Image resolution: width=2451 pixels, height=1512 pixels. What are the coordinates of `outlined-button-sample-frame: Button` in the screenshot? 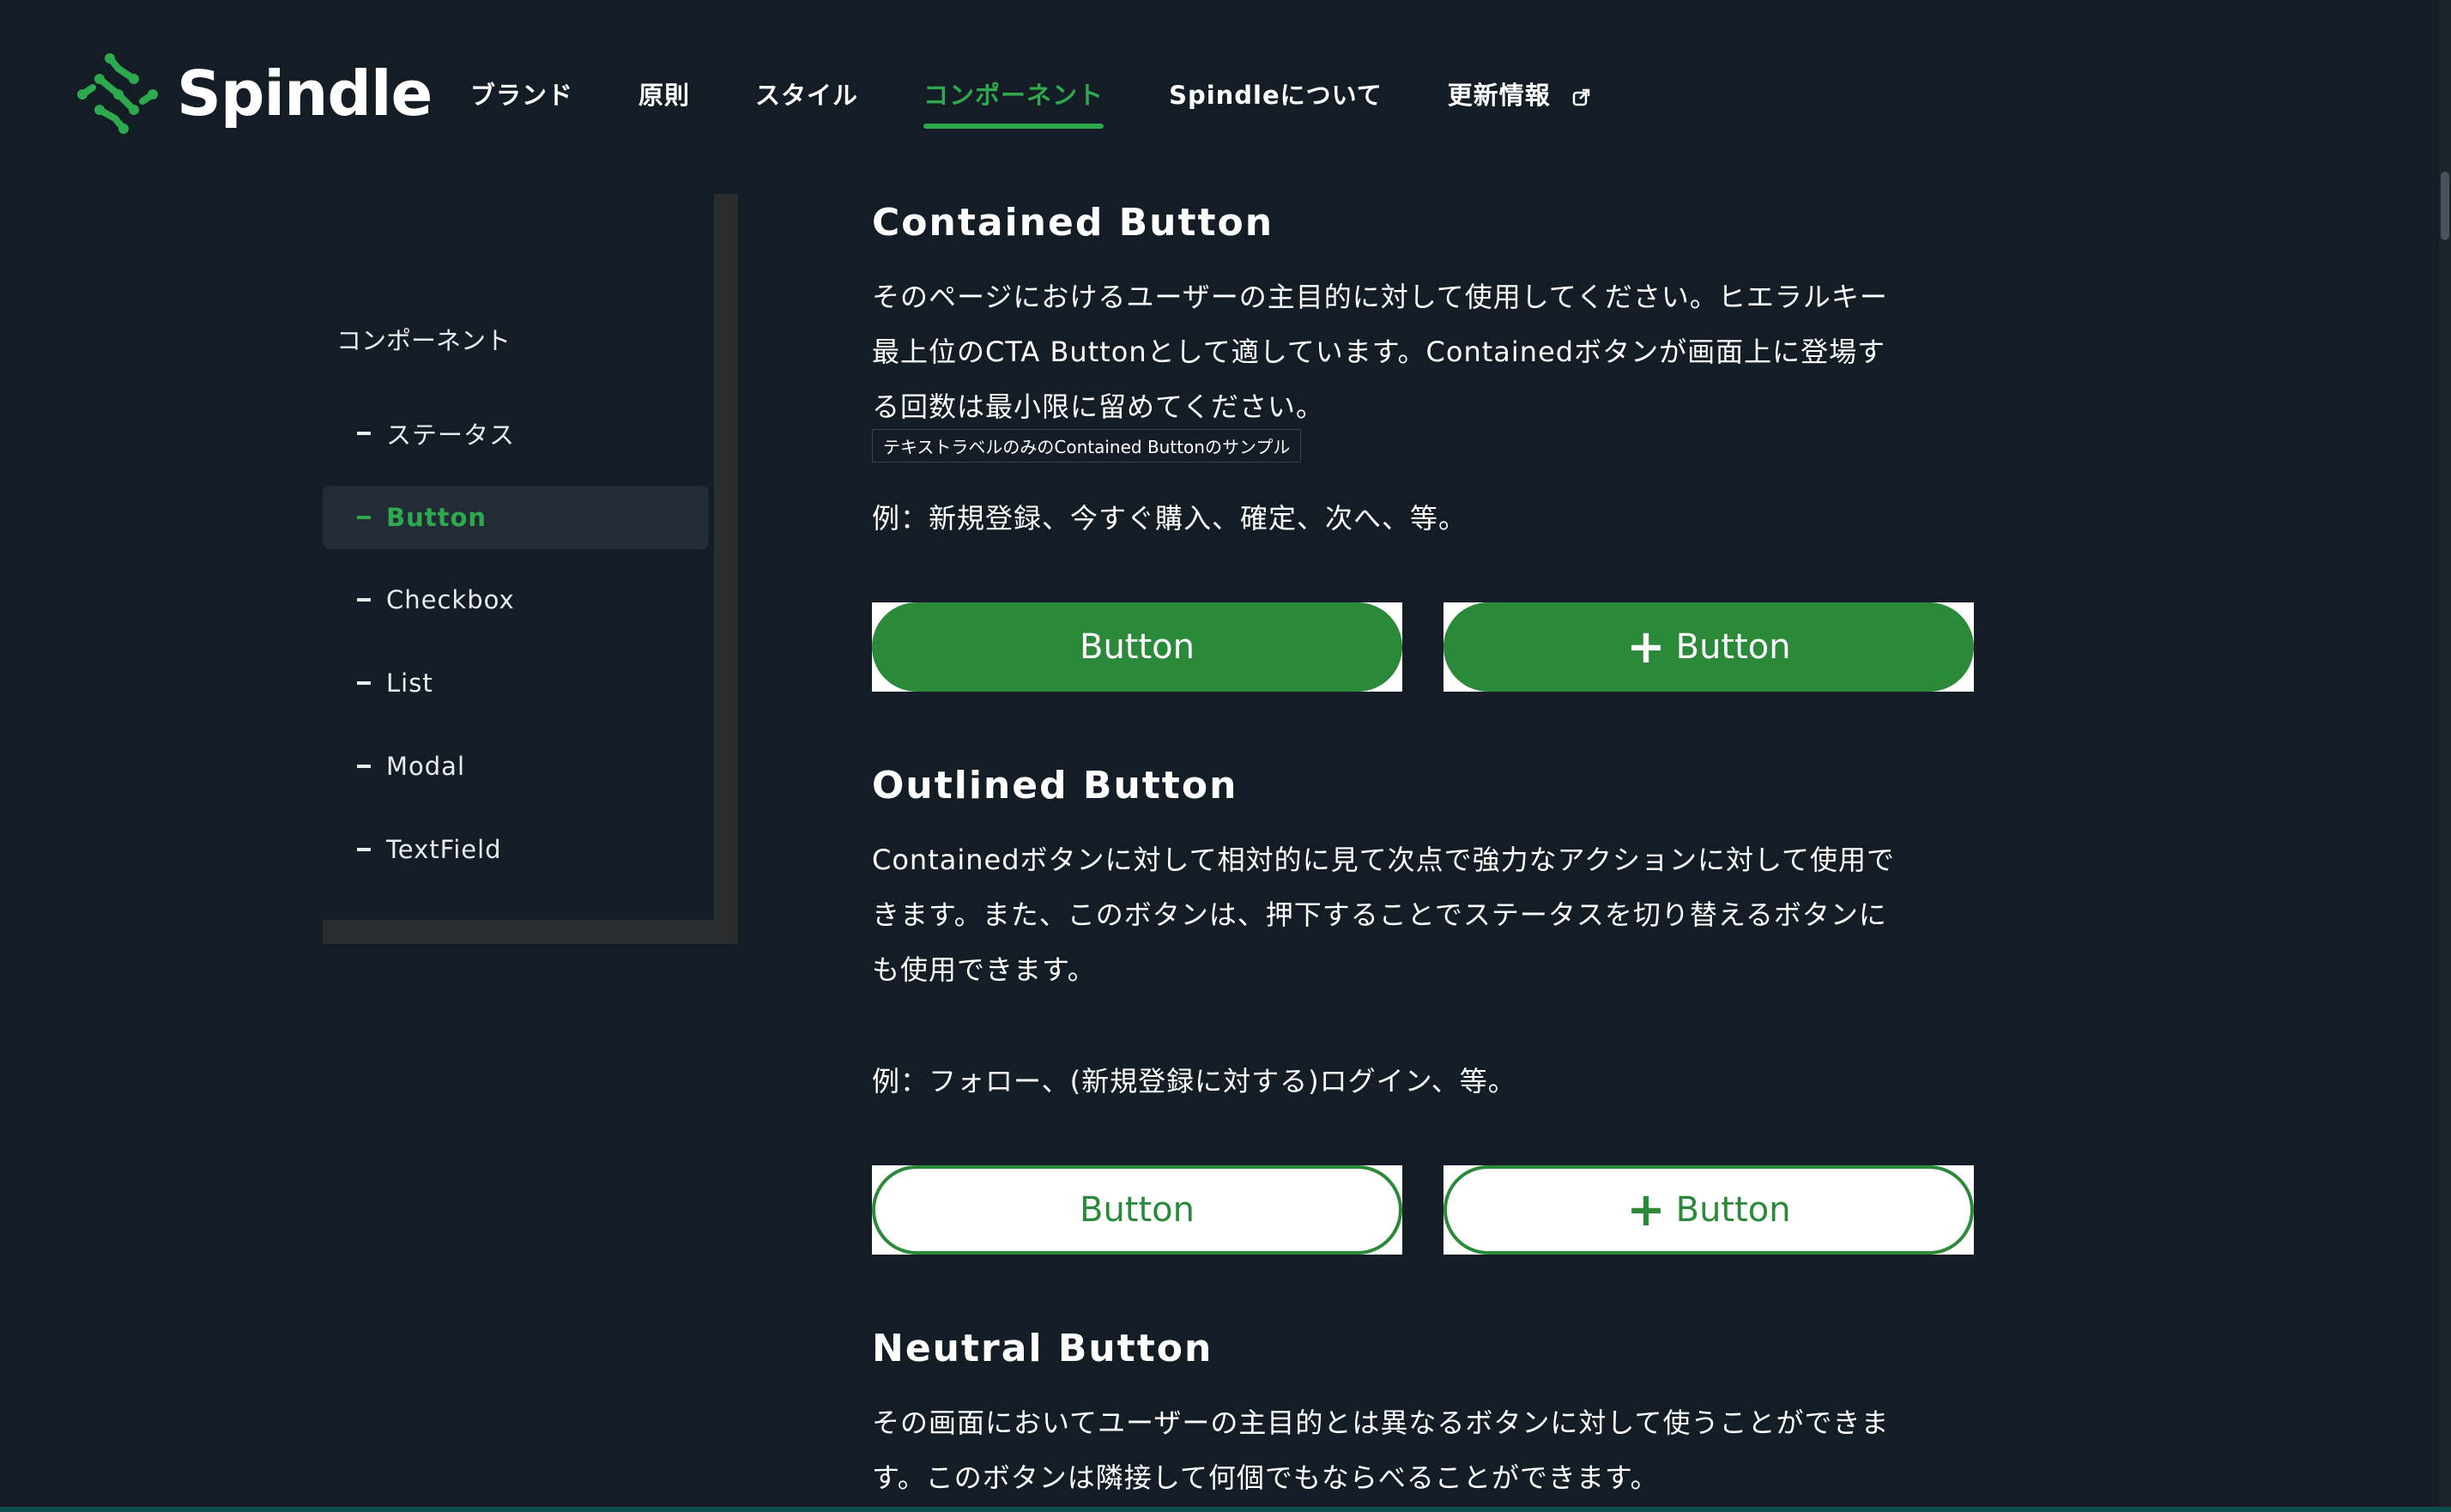 It's located at (1137, 1210).